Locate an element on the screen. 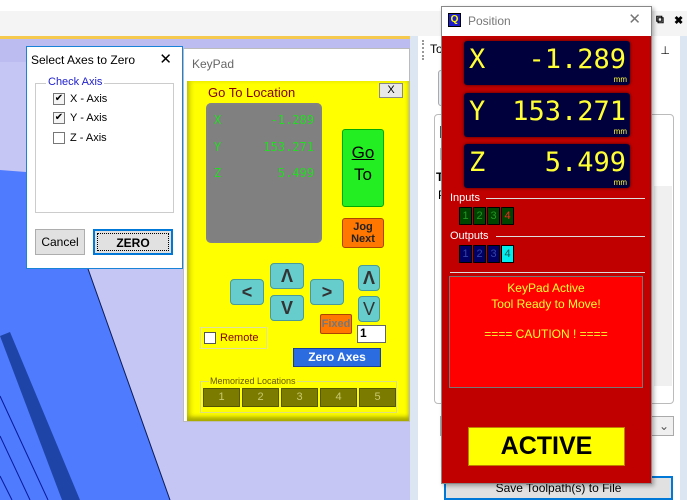 The width and height of the screenshot is (687, 500). zero-axes-button: Zero Axes is located at coordinates (337, 357).